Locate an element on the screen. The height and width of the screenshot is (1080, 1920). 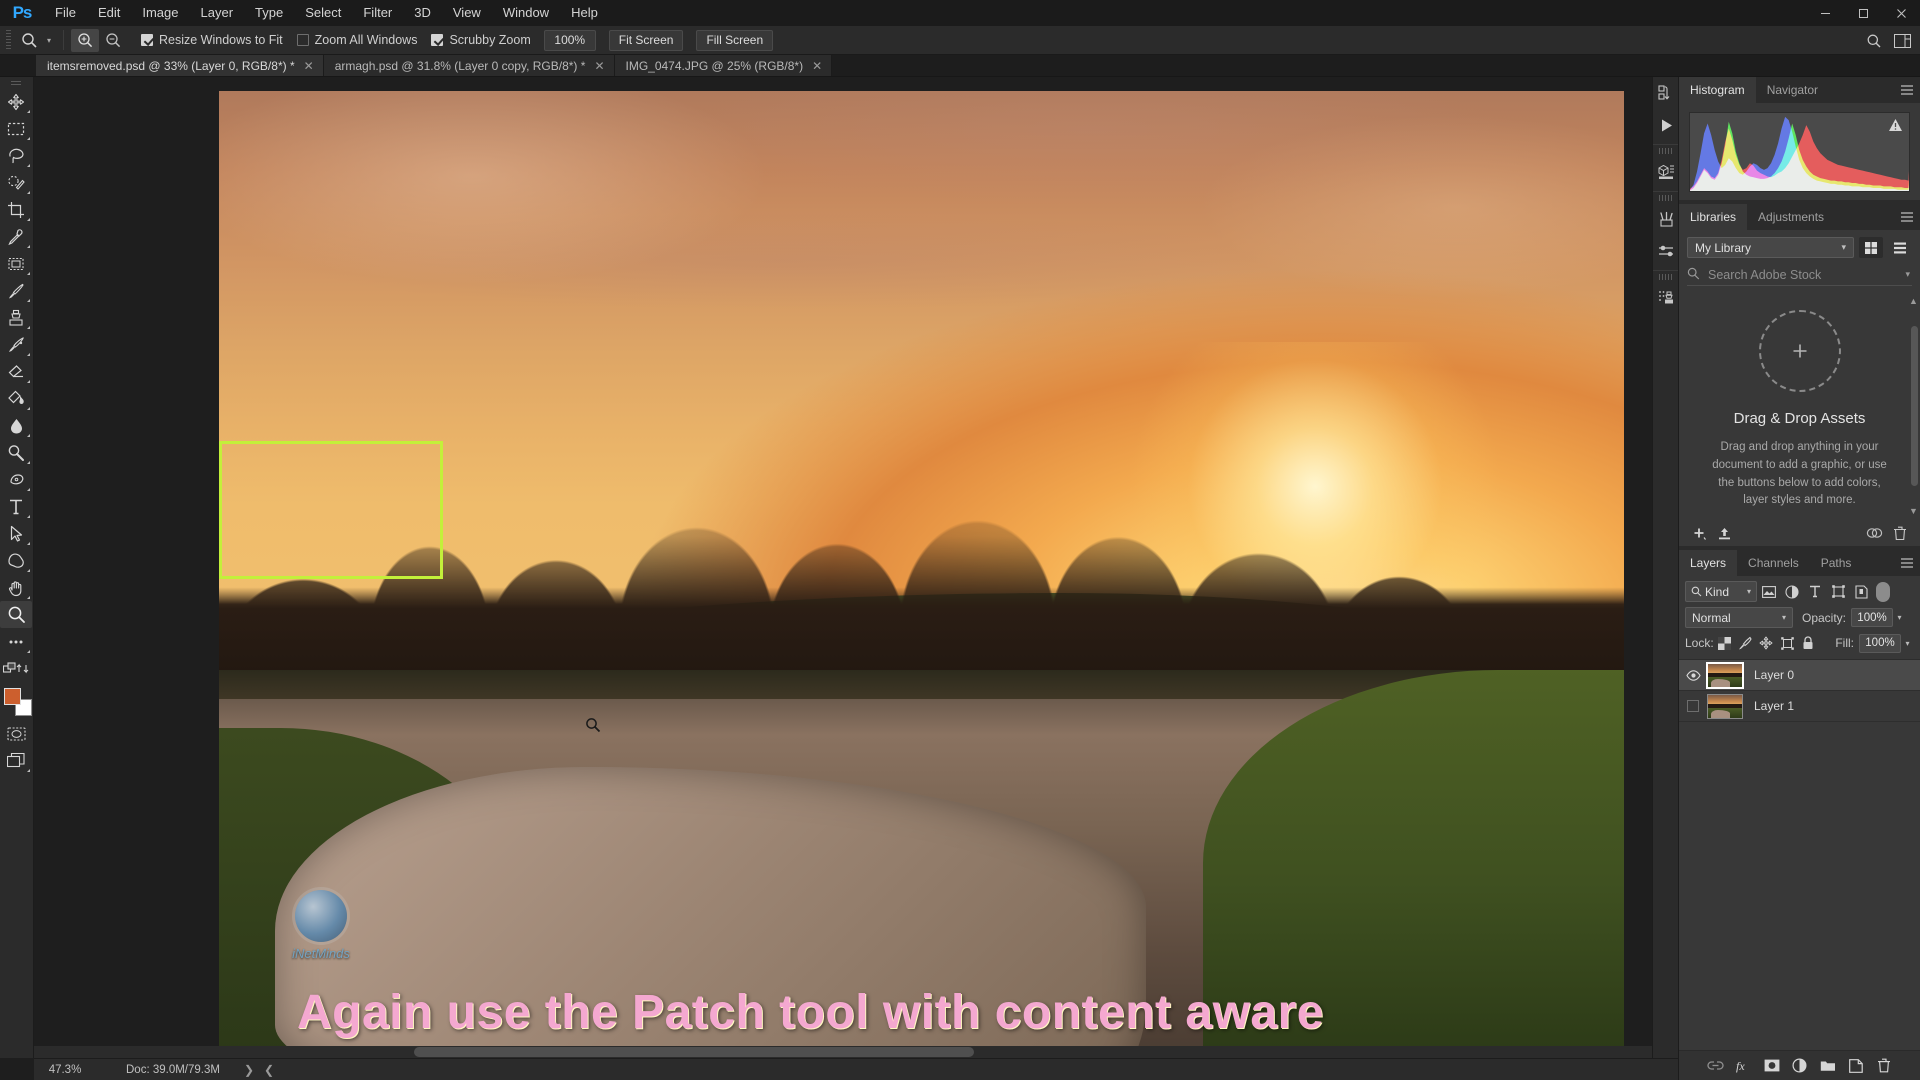
search-input: Search Adobe Stock is located at coordinates (1806, 275).